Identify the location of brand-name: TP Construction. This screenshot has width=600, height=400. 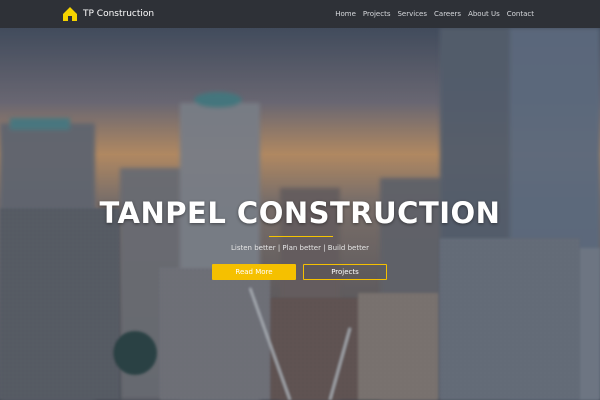
(119, 14).